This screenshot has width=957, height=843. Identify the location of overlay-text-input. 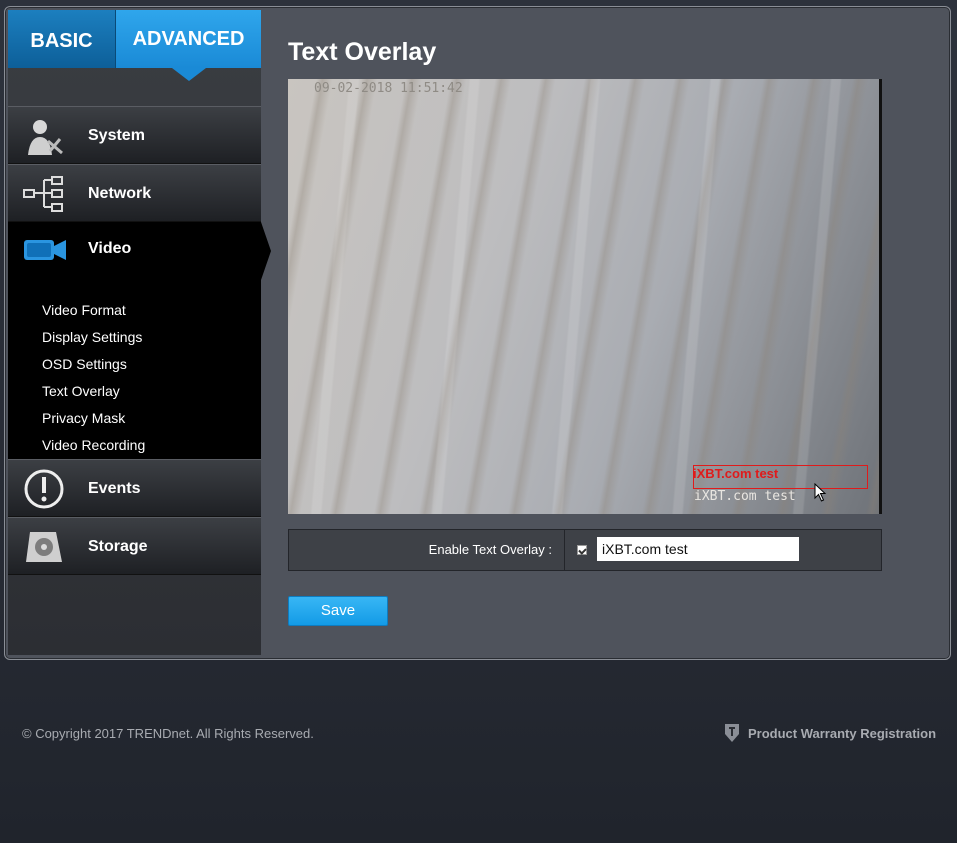
(698, 549).